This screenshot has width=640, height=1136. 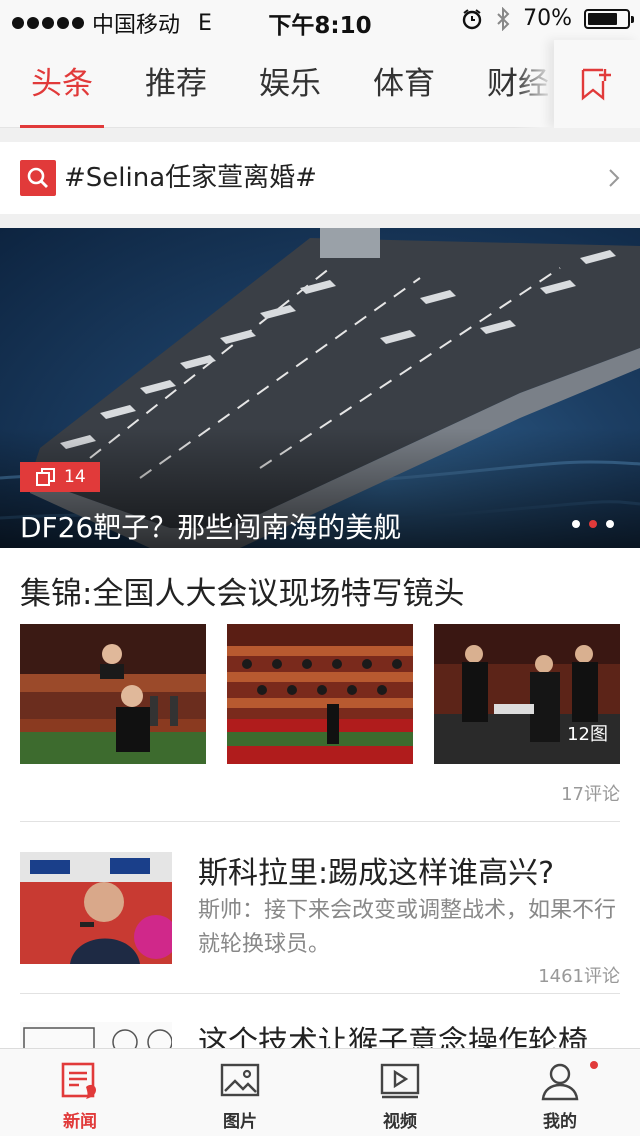 I want to click on gallery-icon, so click(x=45, y=477).